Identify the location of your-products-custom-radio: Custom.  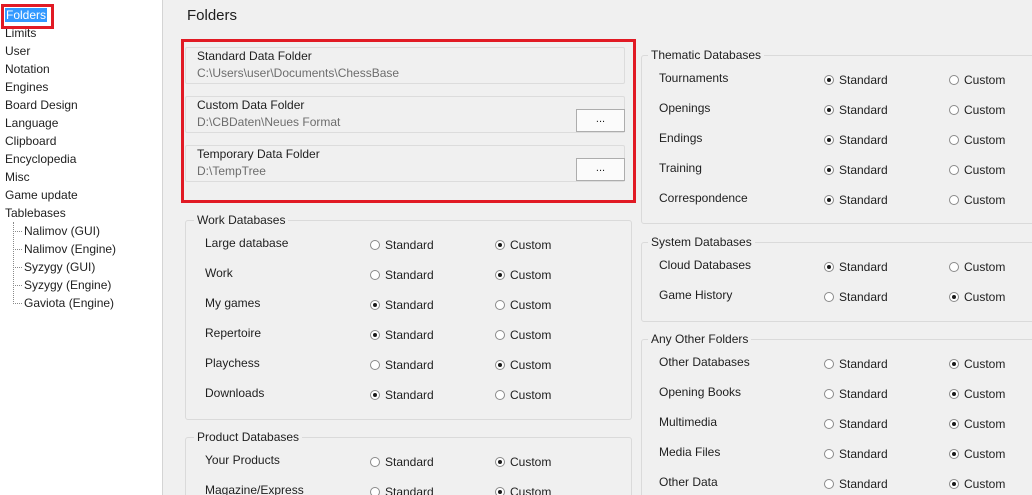
(523, 462).